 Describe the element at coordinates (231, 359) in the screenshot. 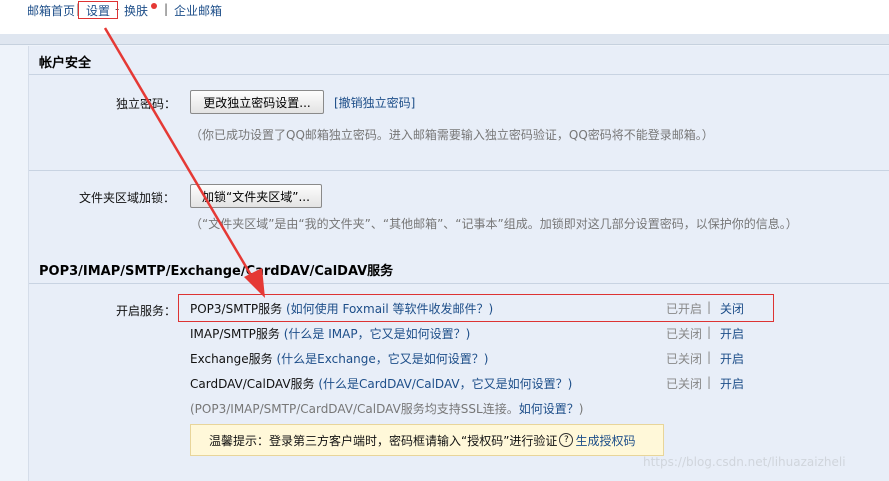

I see `service-name: Exchange服务` at that location.